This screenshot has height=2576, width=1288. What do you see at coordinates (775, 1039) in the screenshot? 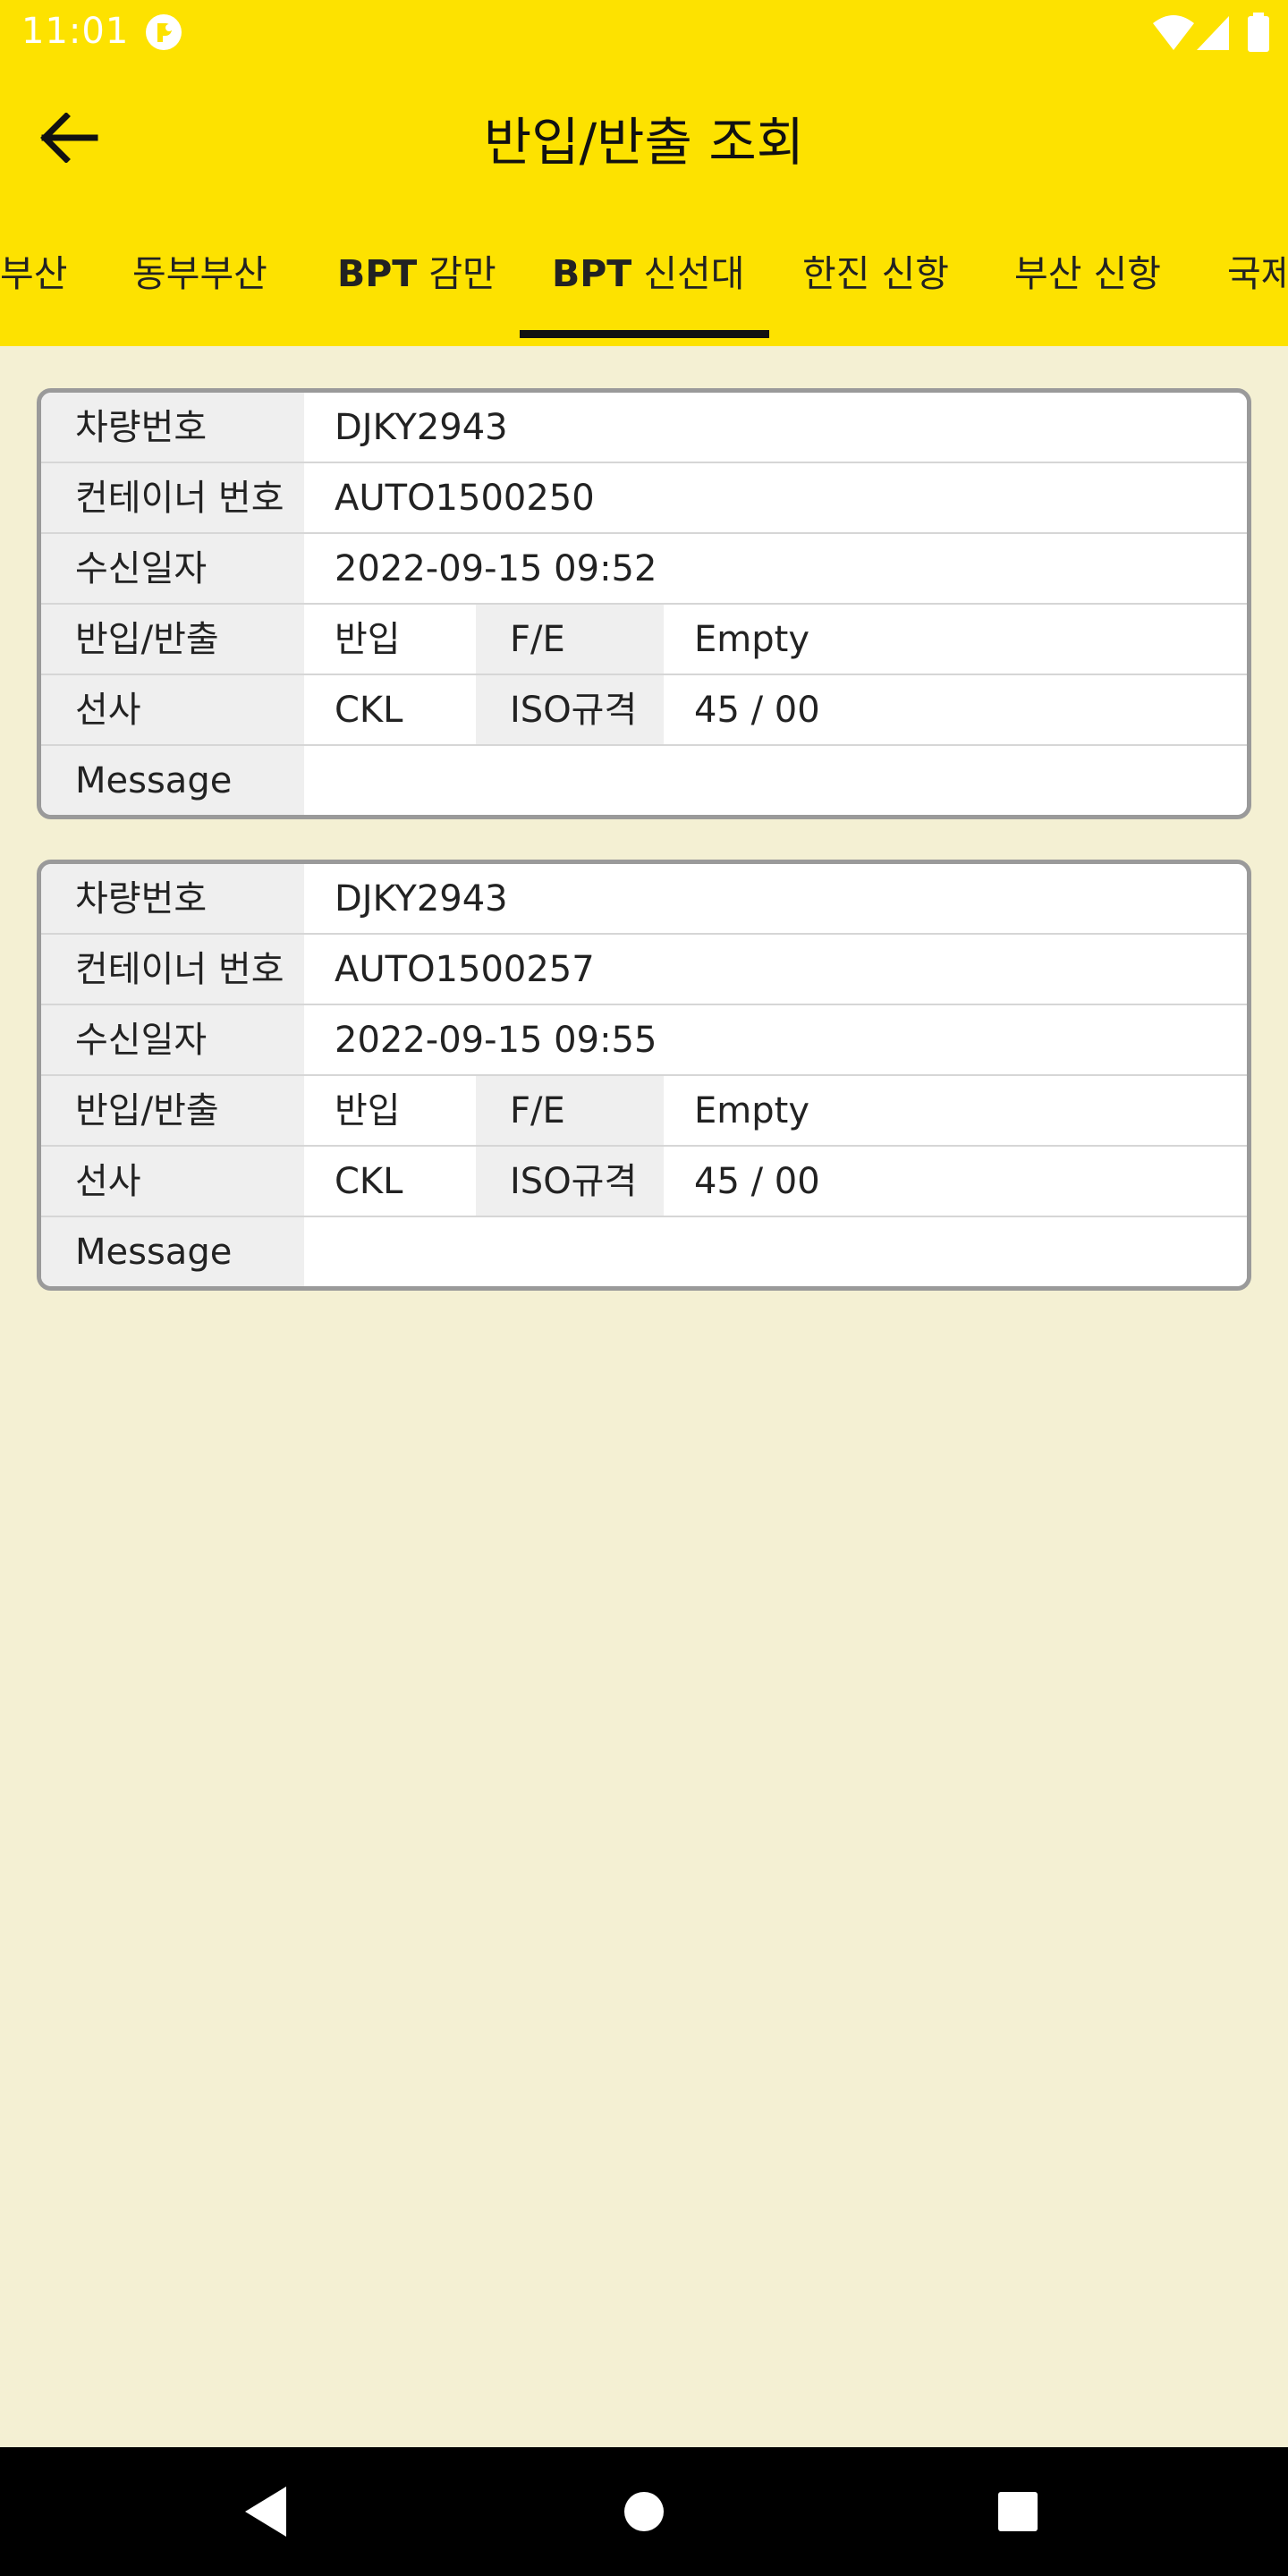
I see `value-received-at: 2022-09-15 09:55` at bounding box center [775, 1039].